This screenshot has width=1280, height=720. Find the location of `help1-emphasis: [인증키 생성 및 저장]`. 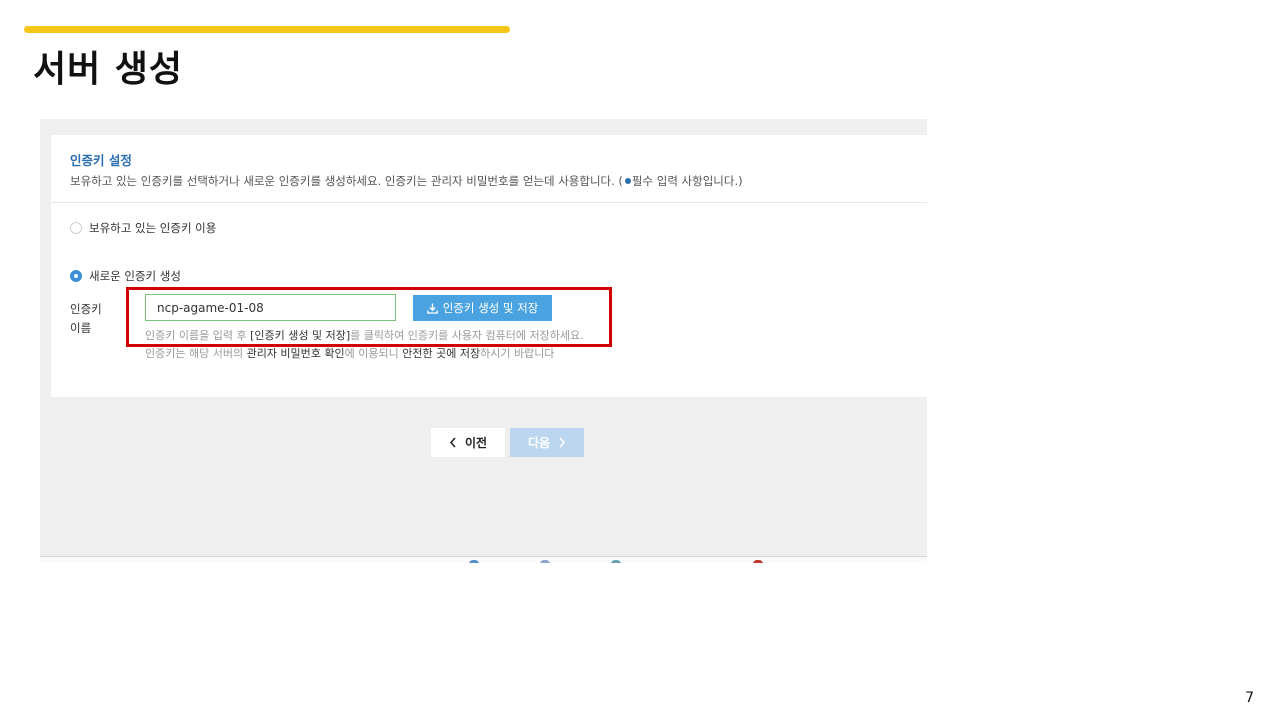

help1-emphasis: [인증키 생성 및 저장] is located at coordinates (300, 335).